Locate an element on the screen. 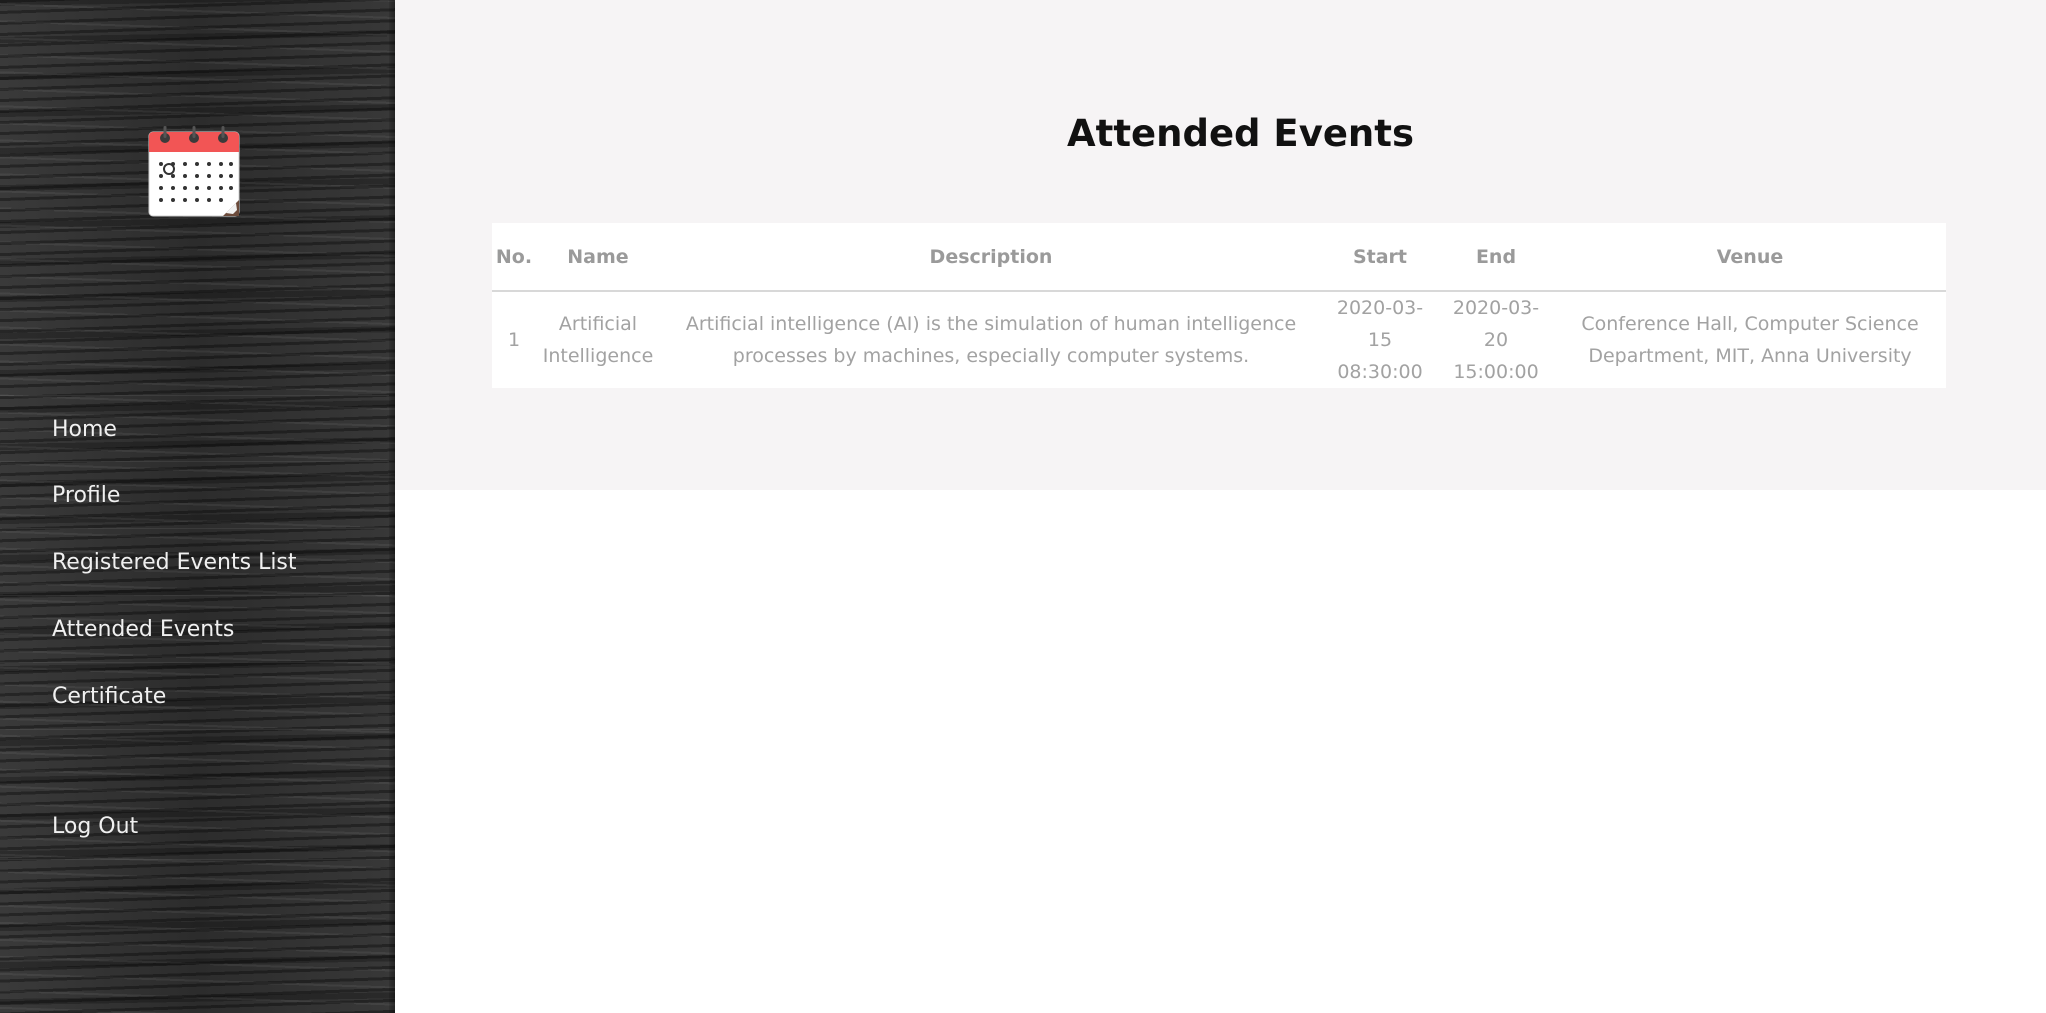  sidebar-item-registered-events: Registered Events List is located at coordinates (194, 562).